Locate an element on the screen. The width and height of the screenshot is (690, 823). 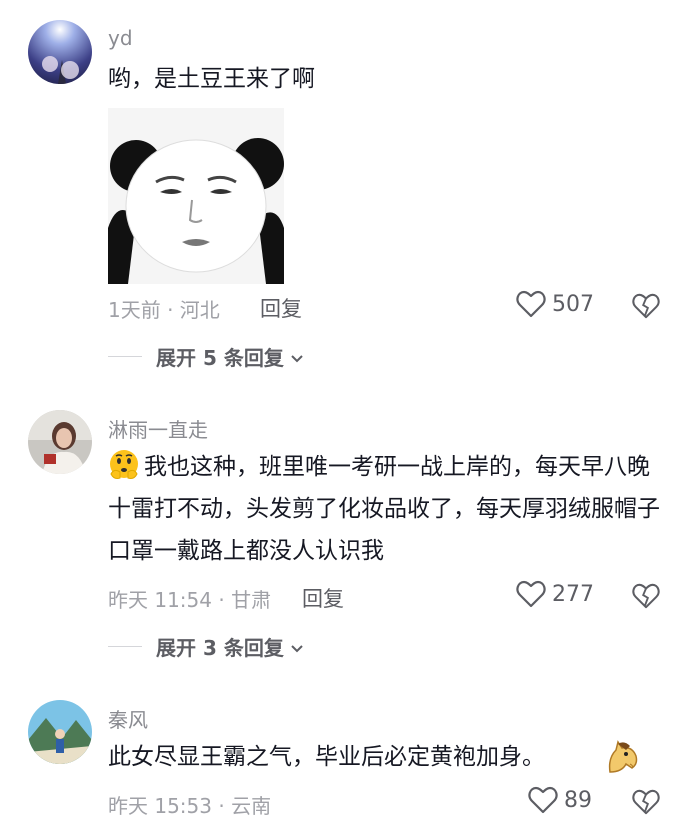
comment-text-body: 此女尽显王霸之气，毕业后必定黄袍加身。 is located at coordinates (326, 757).